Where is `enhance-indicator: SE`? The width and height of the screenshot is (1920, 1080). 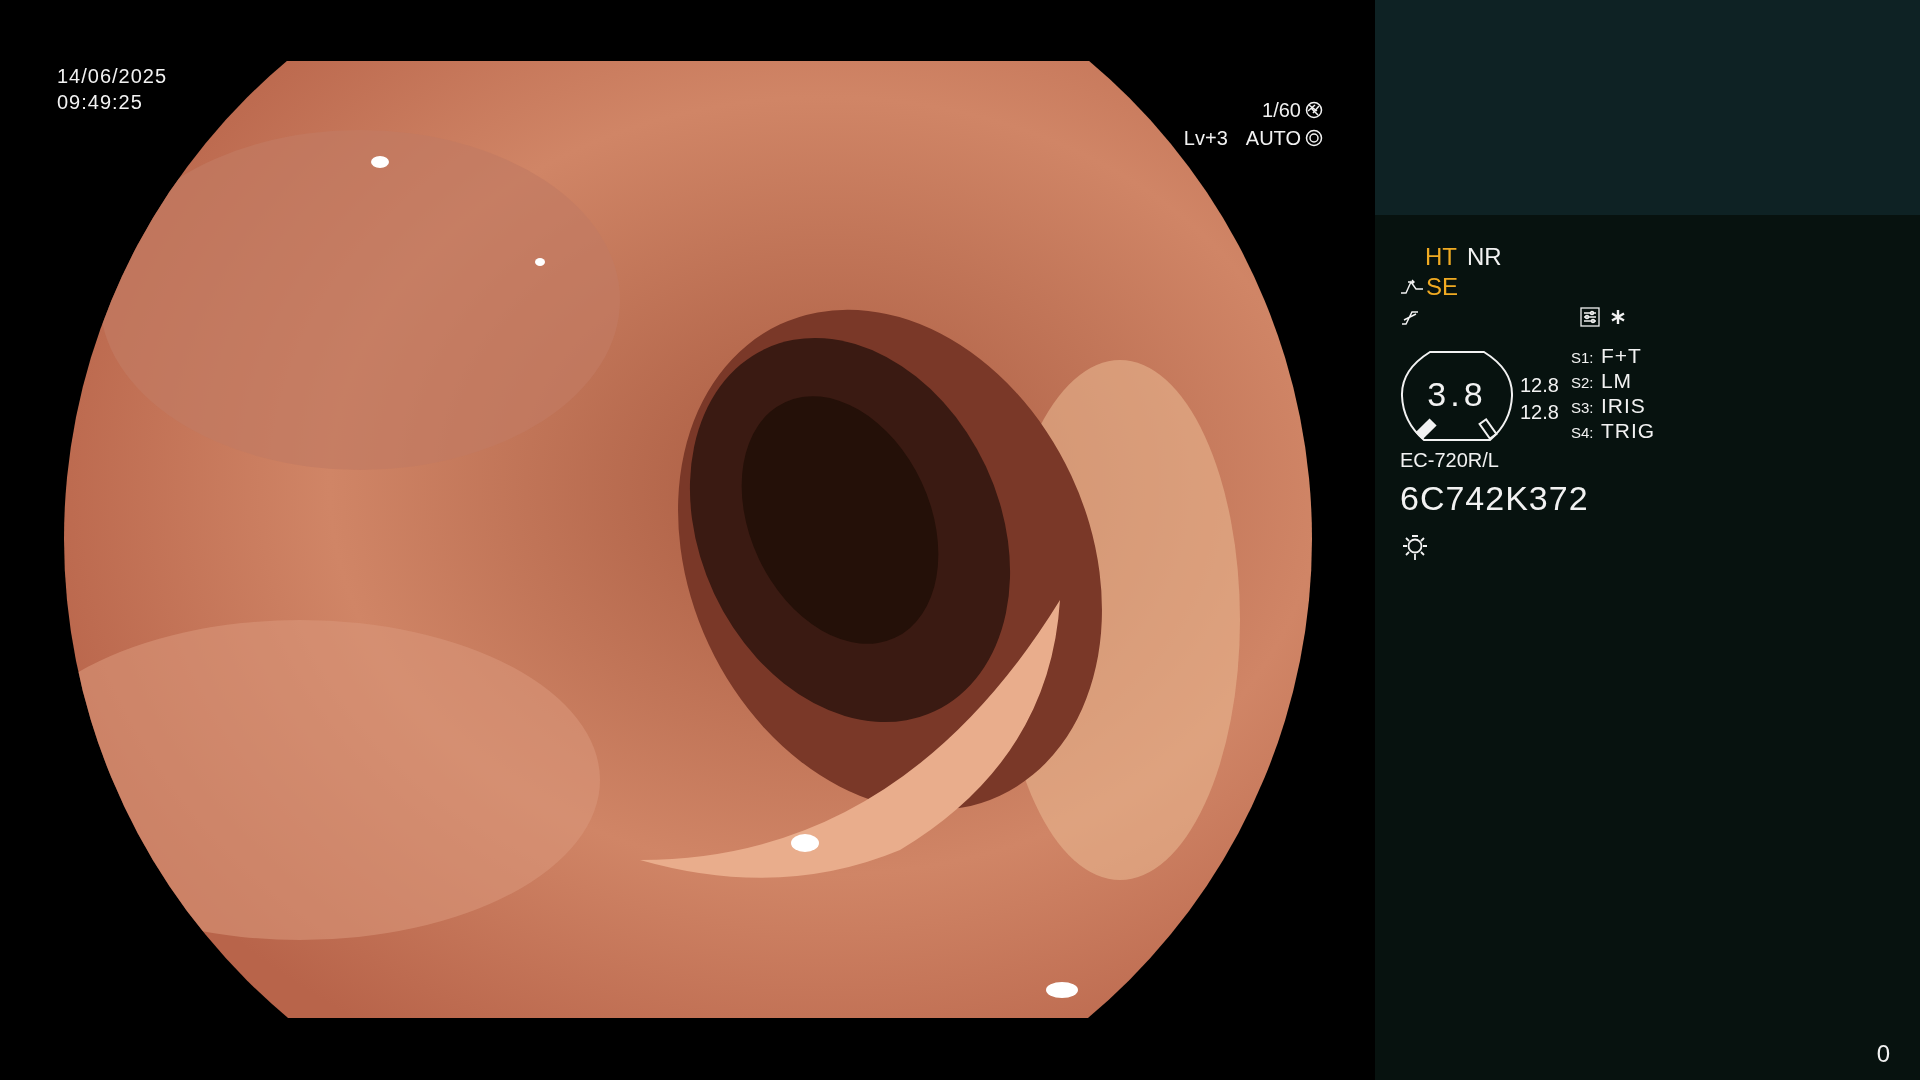
enhance-indicator: SE is located at coordinates (1442, 287).